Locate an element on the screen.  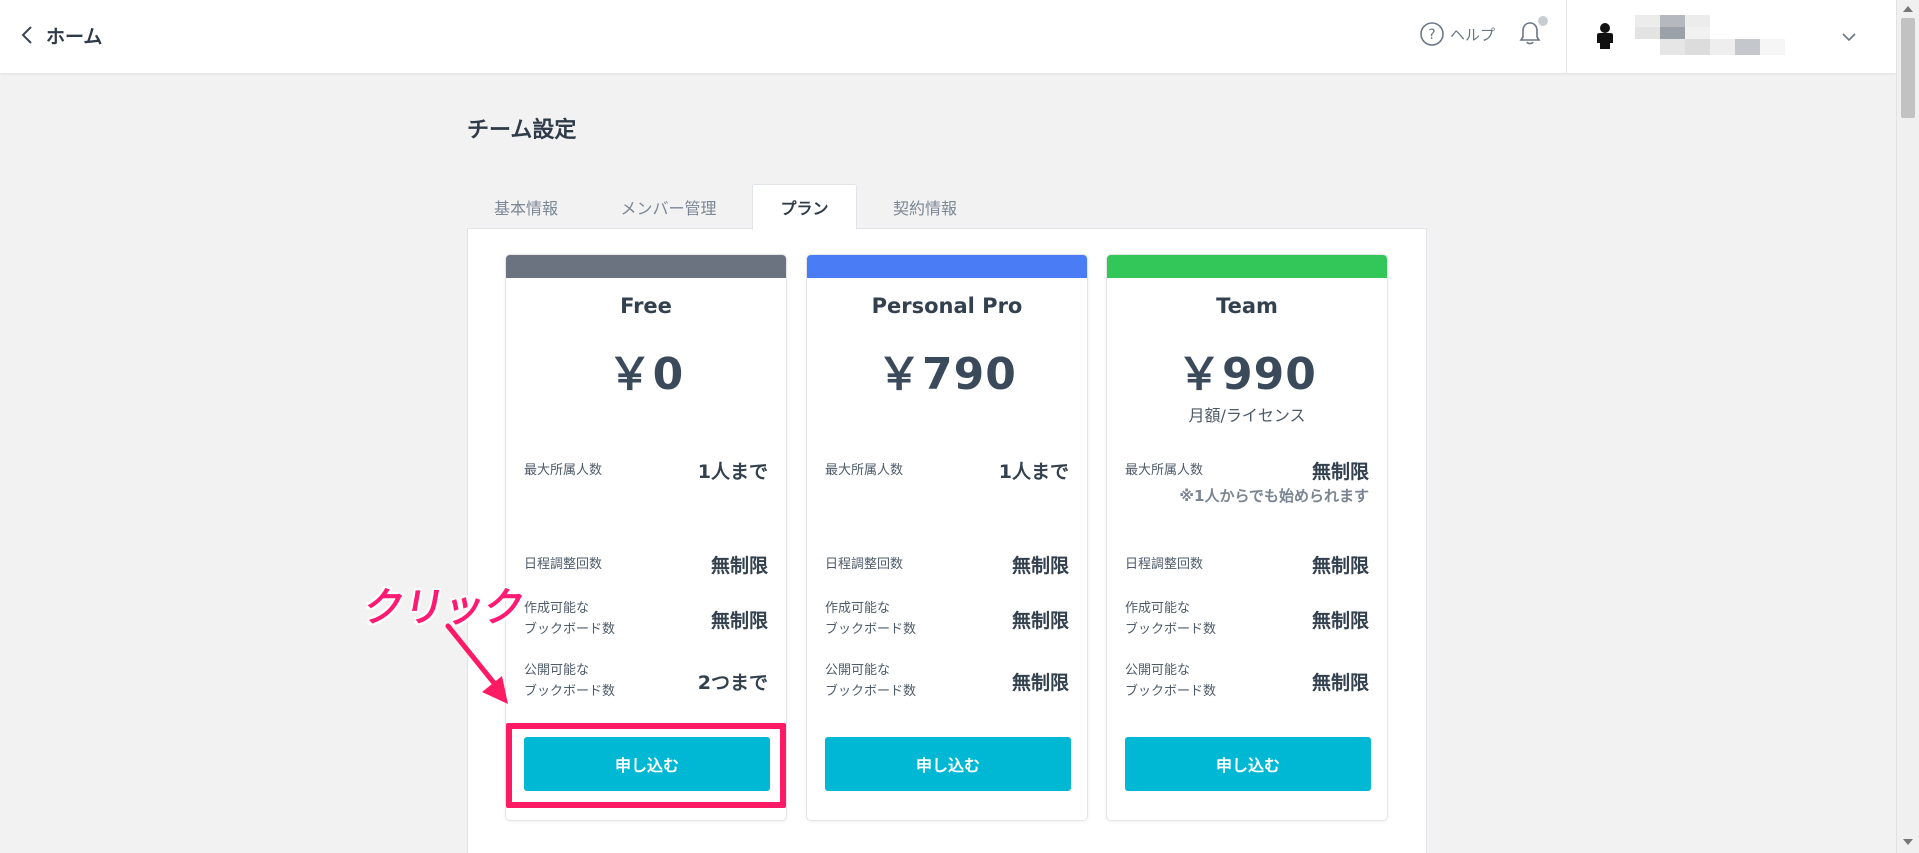
public-boards-row: 公開可能なブックボード数 2つまで is located at coordinates (646, 681).